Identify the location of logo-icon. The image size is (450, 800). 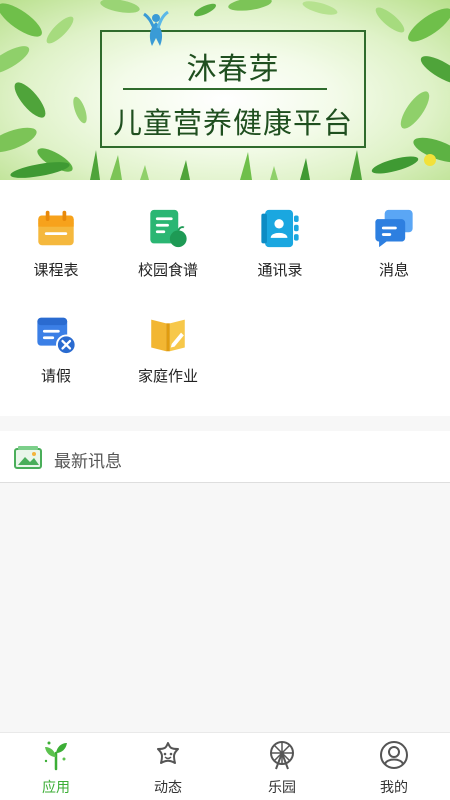
(156, 28).